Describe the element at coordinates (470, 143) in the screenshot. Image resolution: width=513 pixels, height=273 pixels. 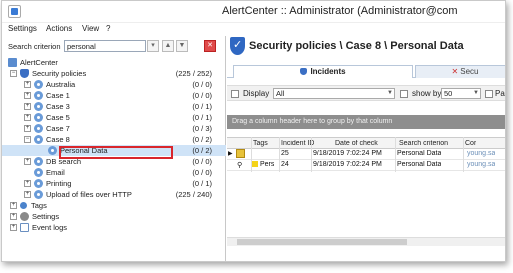
I see `column-extra: Cor` at that location.